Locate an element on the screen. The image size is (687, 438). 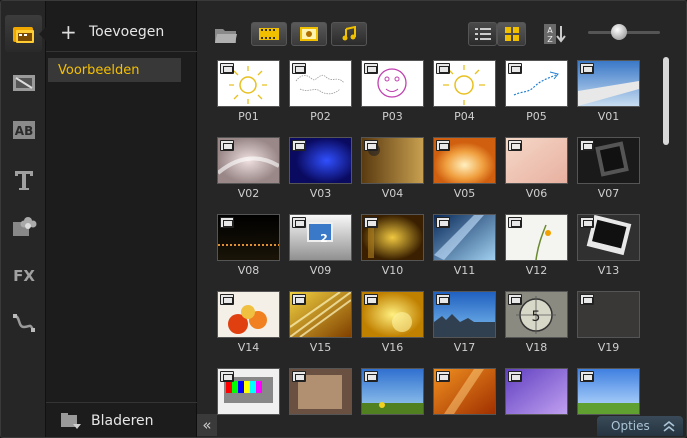
fx-text: FX is located at coordinates (24, 276).